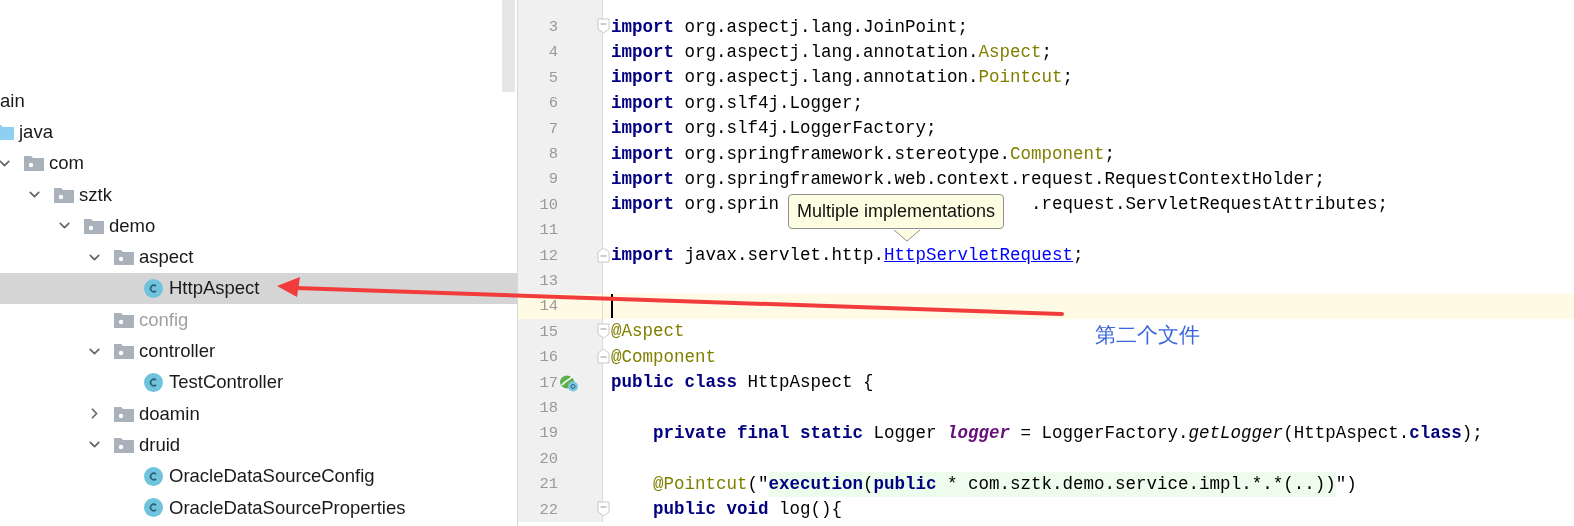 Image resolution: width=1574 pixels, height=526 pixels. Describe the element at coordinates (258, 445) in the screenshot. I see `tree-row: druid` at that location.